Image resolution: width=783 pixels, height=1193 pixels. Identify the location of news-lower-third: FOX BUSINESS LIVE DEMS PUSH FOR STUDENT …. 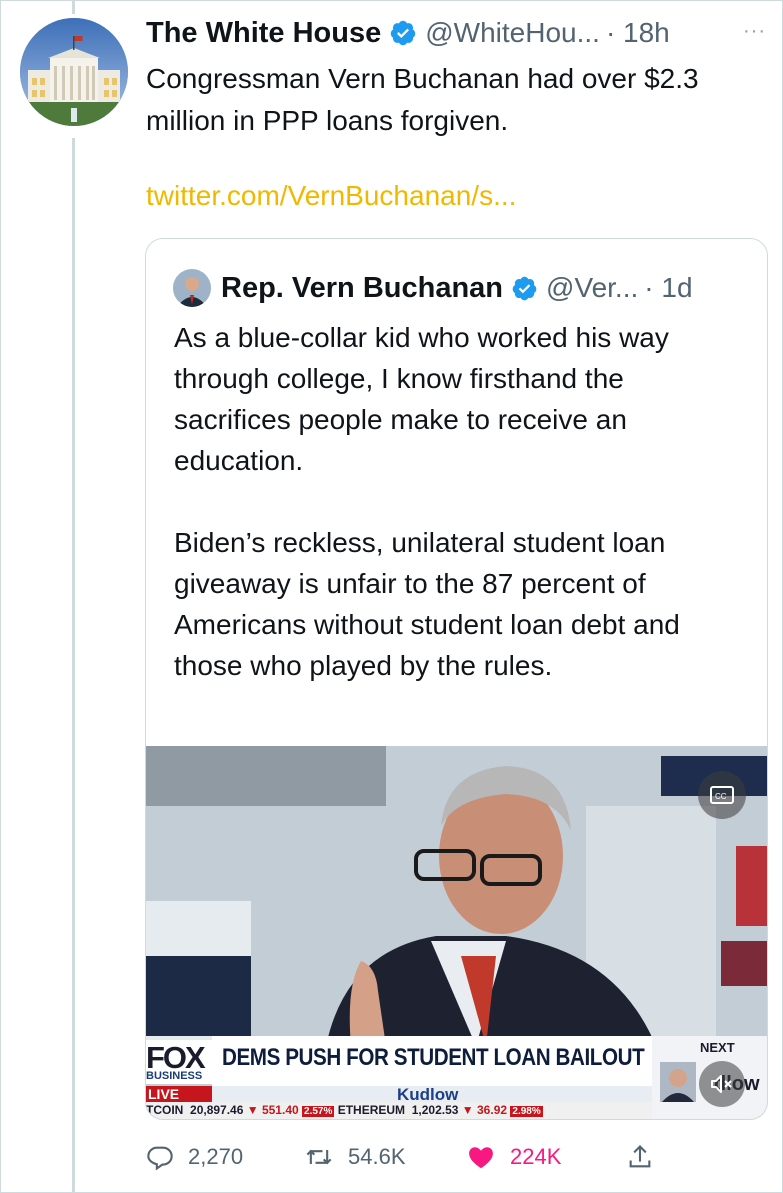
(456, 1077).